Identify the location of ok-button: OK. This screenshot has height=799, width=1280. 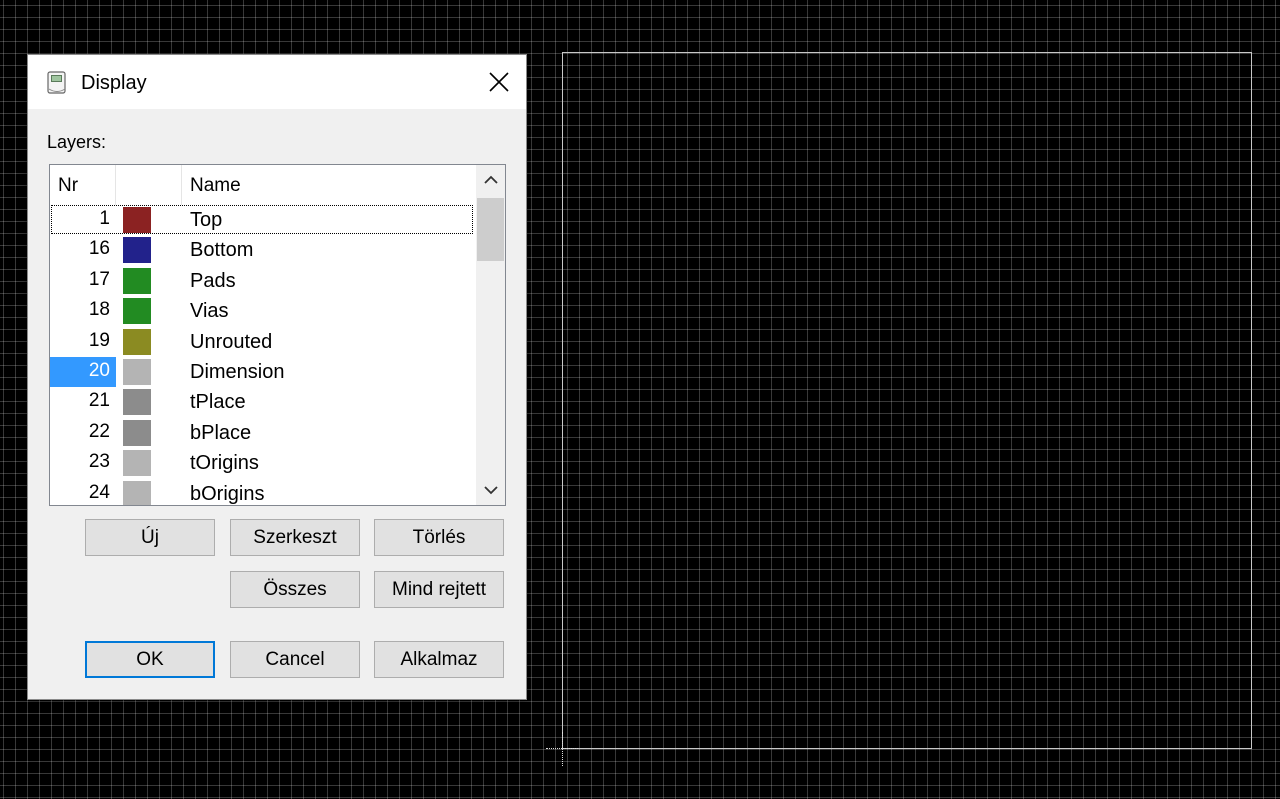
(150, 659).